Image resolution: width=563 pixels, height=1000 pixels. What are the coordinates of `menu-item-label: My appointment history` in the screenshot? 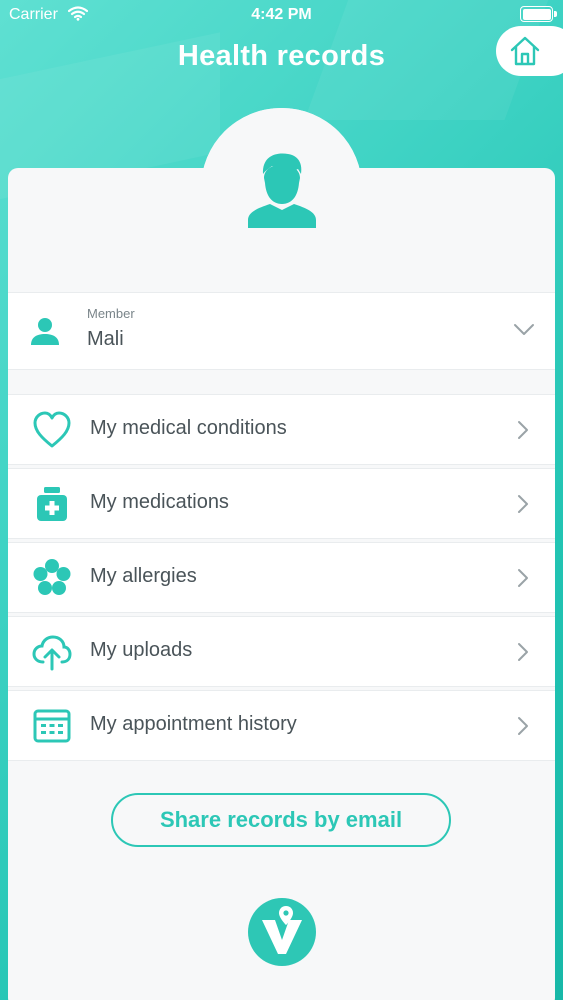 It's located at (193, 724).